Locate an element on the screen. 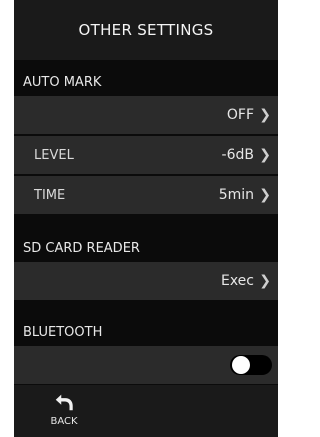  auto-mark-mode-value: OFF is located at coordinates (240, 115).